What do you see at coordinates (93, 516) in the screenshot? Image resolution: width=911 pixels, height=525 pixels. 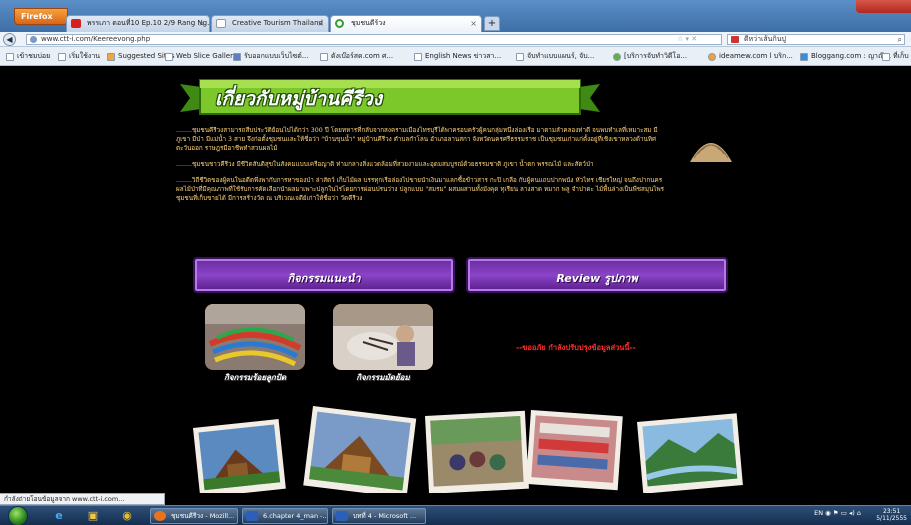 I see `file-explorer-icon: ▣` at bounding box center [93, 516].